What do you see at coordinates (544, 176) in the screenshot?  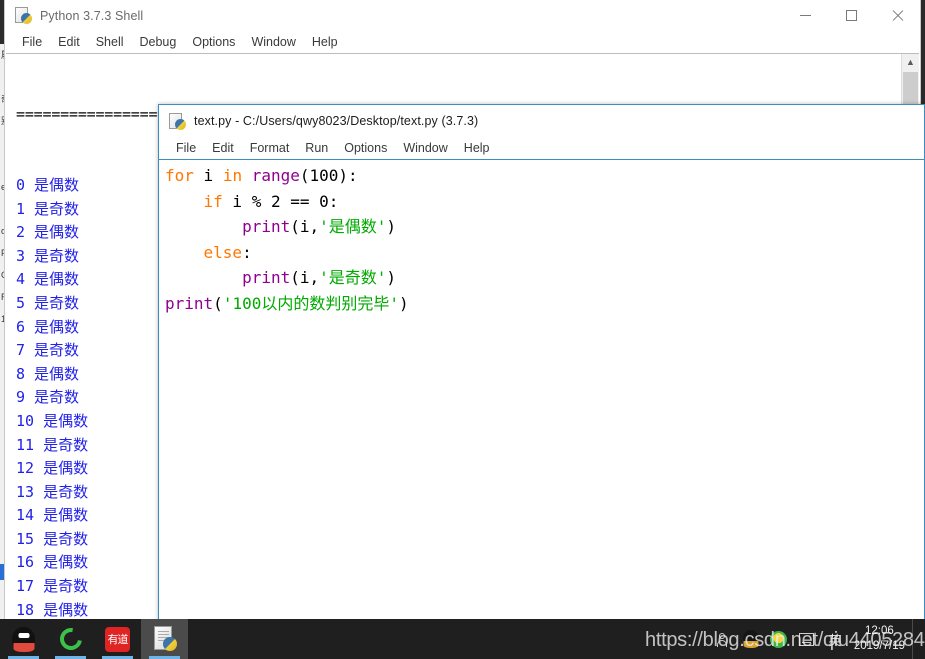 I see `code-line-1: for i in range(100):` at bounding box center [544, 176].